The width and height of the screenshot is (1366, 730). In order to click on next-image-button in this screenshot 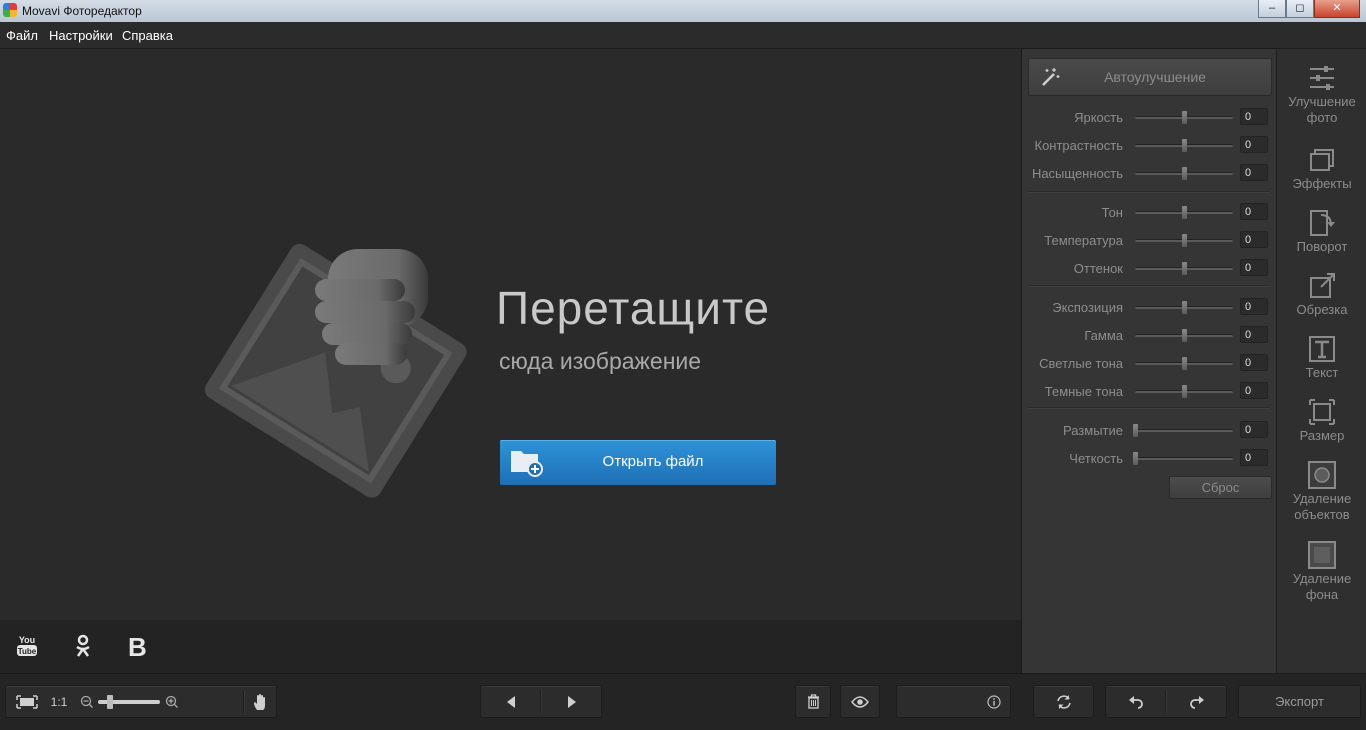, I will do `click(571, 701)`.